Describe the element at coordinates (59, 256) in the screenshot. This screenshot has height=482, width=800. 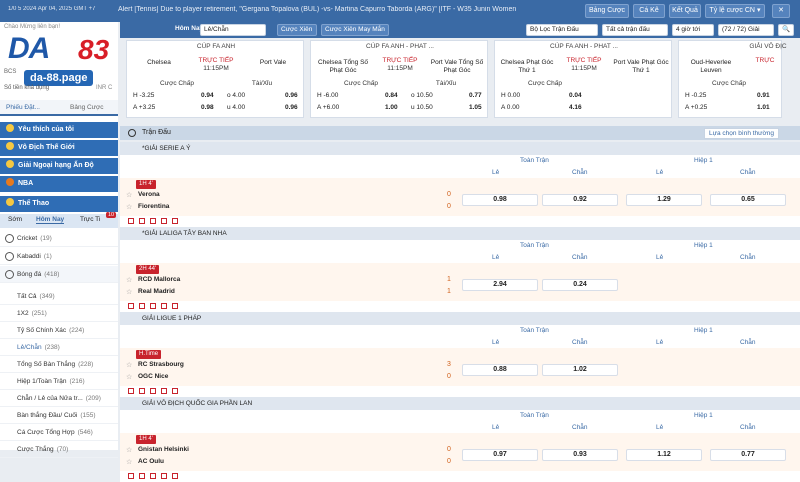
I see `sidebar-item-kabaddi: Kabaddi (1)` at that location.